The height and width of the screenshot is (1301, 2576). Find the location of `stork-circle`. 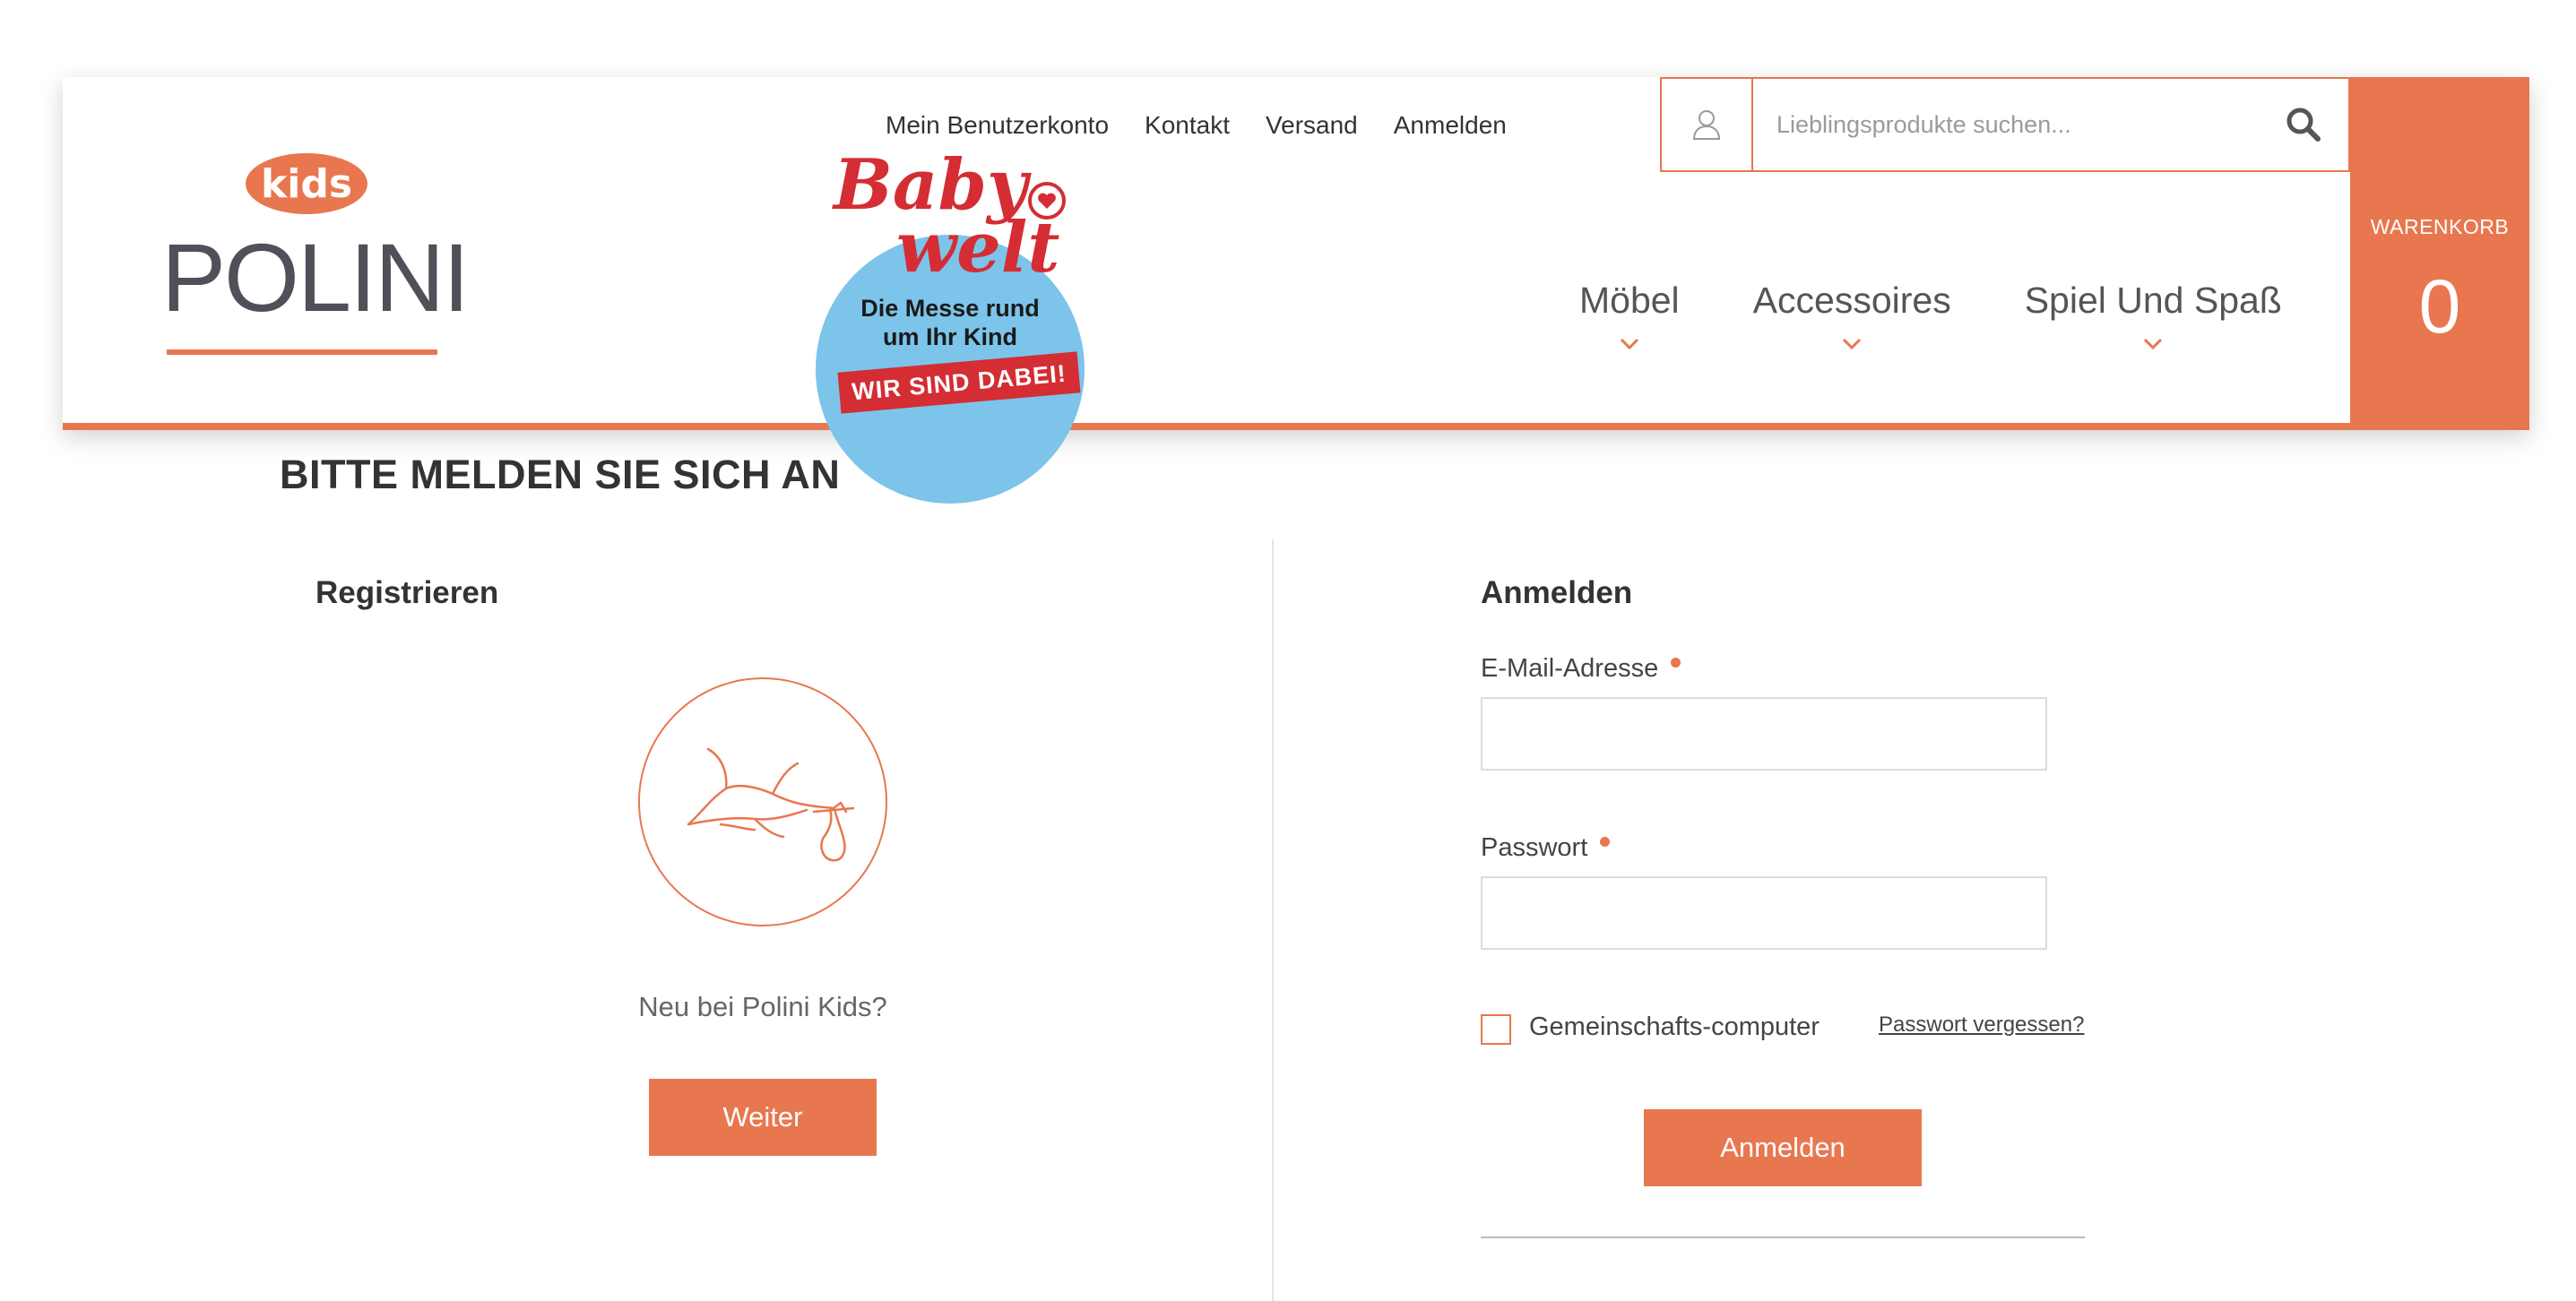

stork-circle is located at coordinates (762, 801).